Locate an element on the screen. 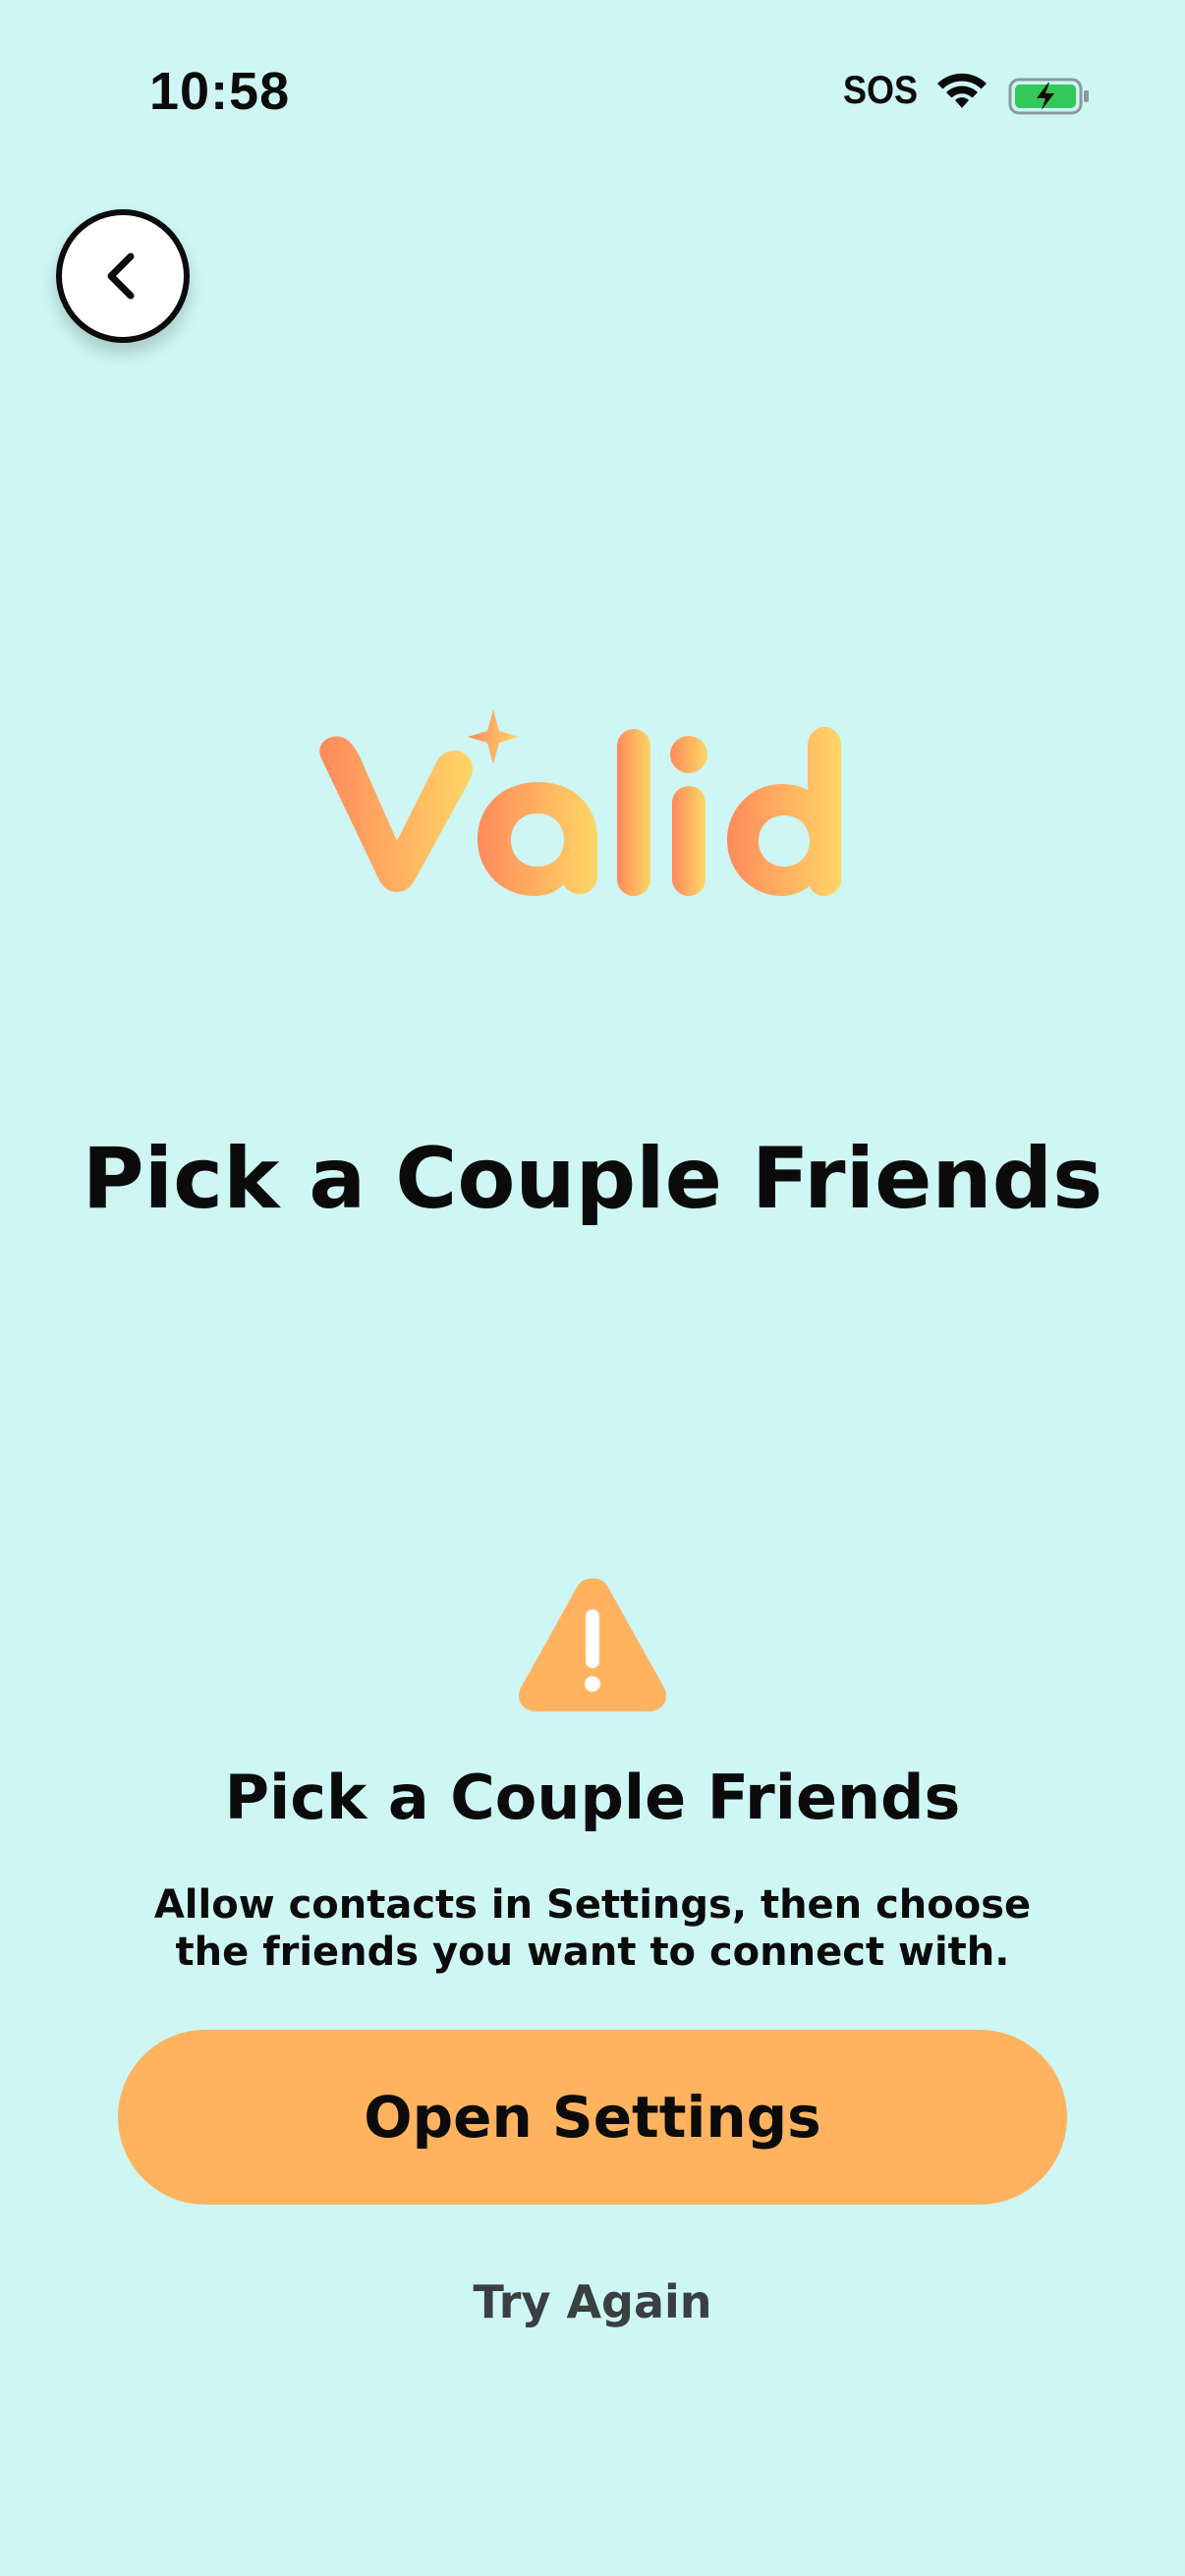  permission-title: Pick a Couple Friends is located at coordinates (592, 1797).